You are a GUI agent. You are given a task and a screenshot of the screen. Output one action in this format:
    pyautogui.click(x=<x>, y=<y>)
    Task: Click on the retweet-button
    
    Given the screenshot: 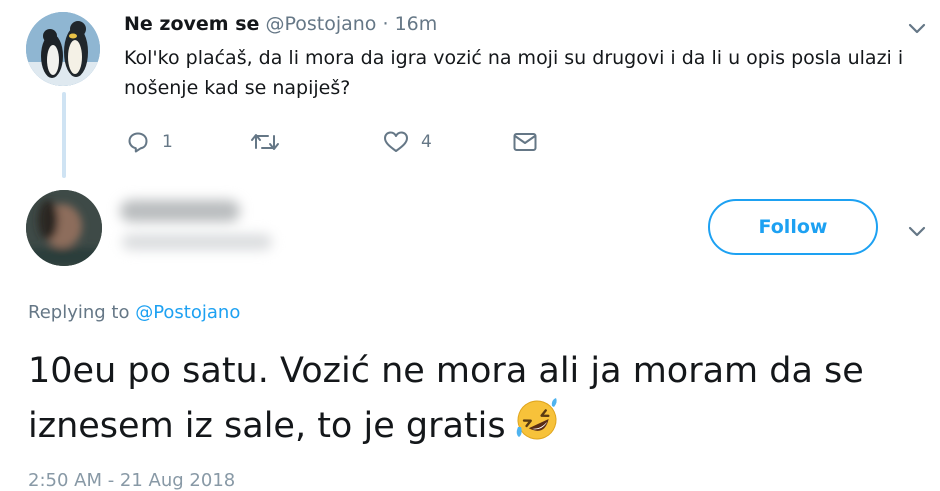 What is the action you would take?
    pyautogui.click(x=271, y=142)
    